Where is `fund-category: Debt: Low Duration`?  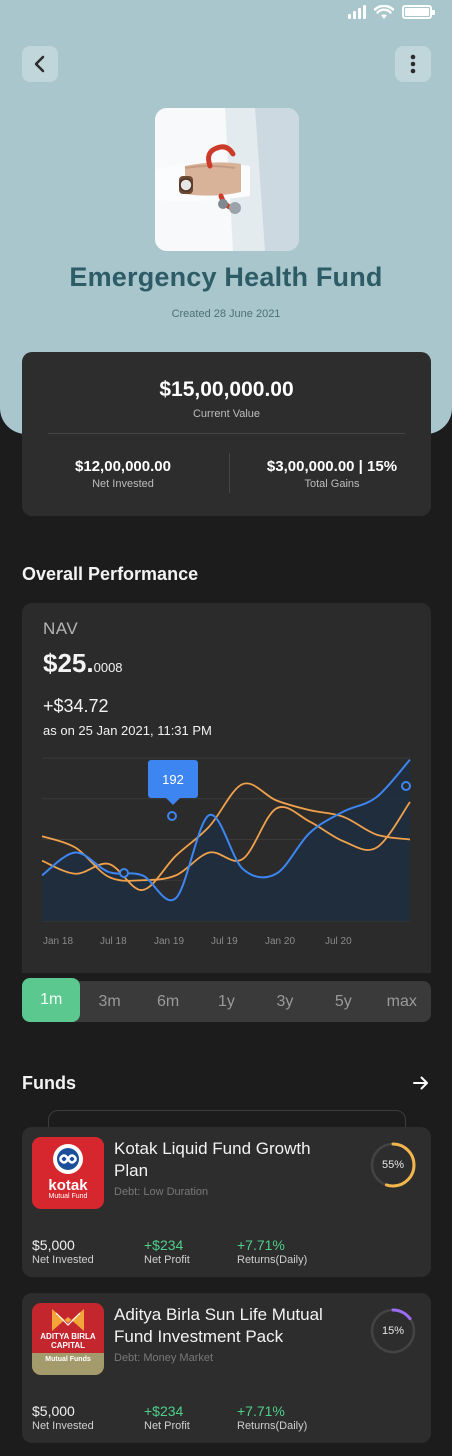 fund-category: Debt: Low Duration is located at coordinates (161, 1192).